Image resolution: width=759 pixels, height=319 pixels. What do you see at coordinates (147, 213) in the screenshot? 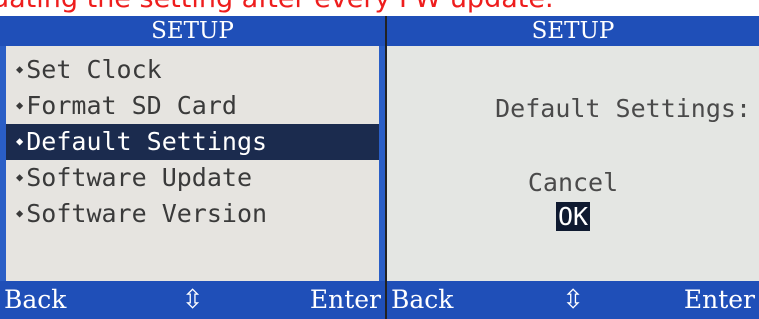
I see `menu-item-label: Software Version` at bounding box center [147, 213].